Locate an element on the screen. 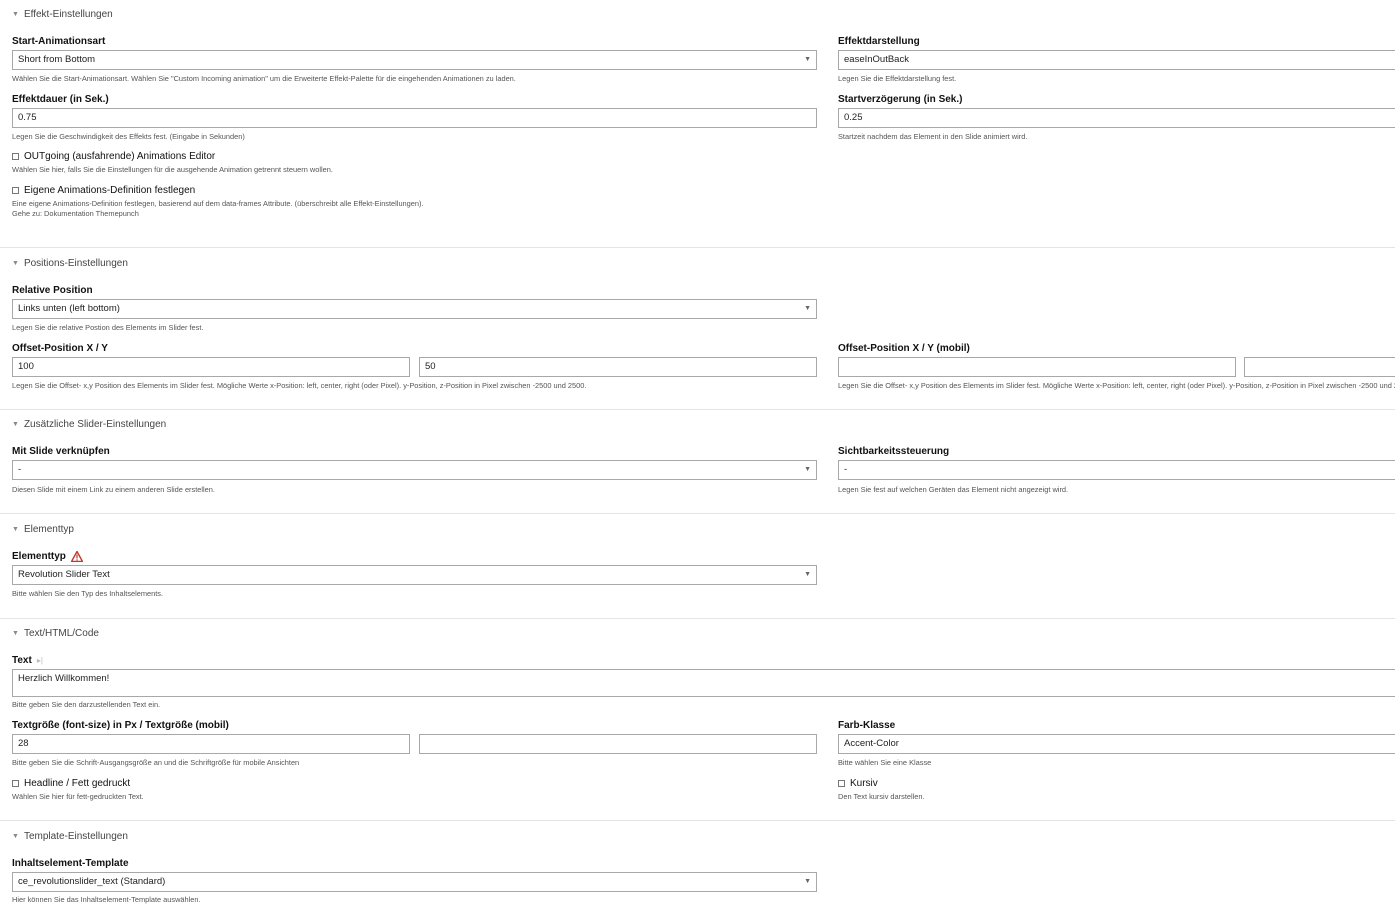  legend-template: ▼ Template-Einstellungen is located at coordinates (70, 836).